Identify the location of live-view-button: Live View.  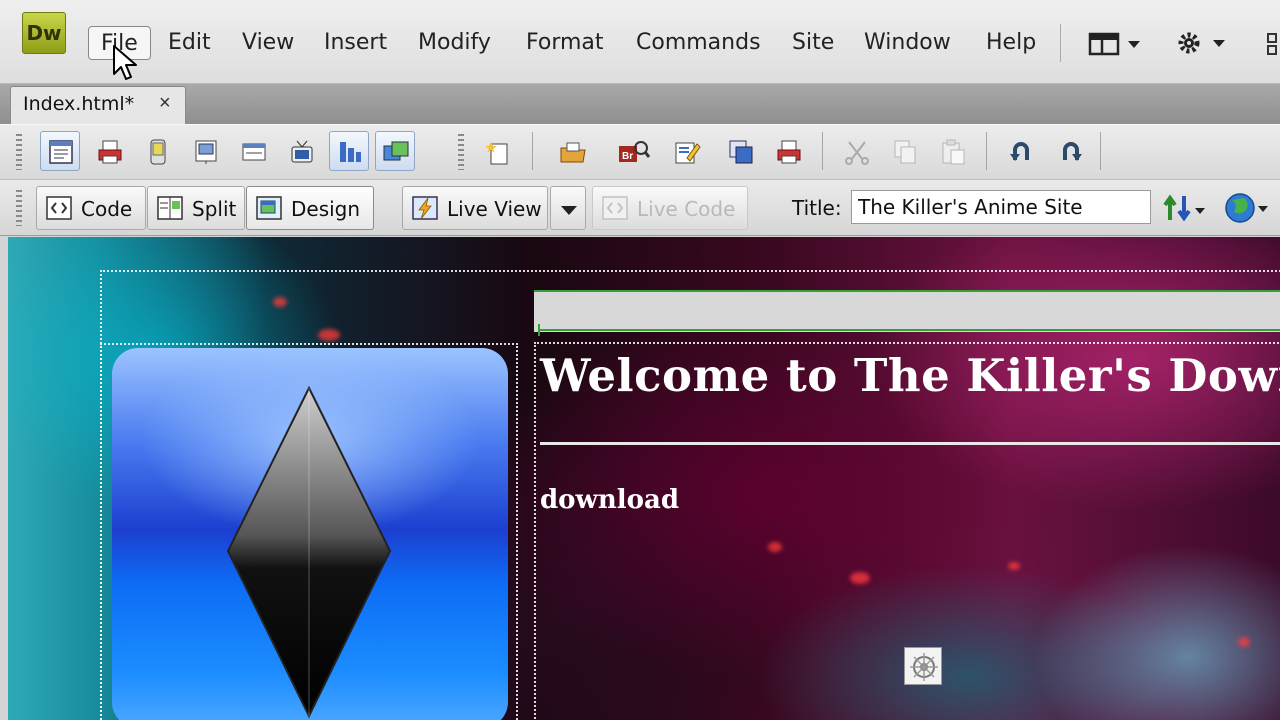
(475, 208).